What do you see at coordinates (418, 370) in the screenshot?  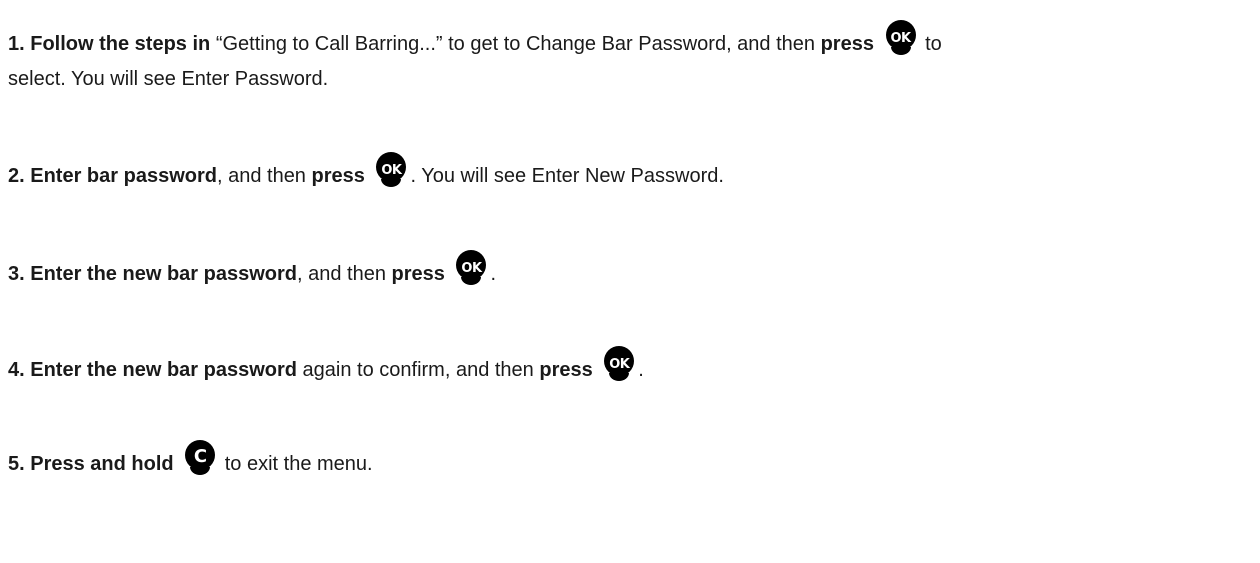 I see `step-text: again to confirm, and then` at bounding box center [418, 370].